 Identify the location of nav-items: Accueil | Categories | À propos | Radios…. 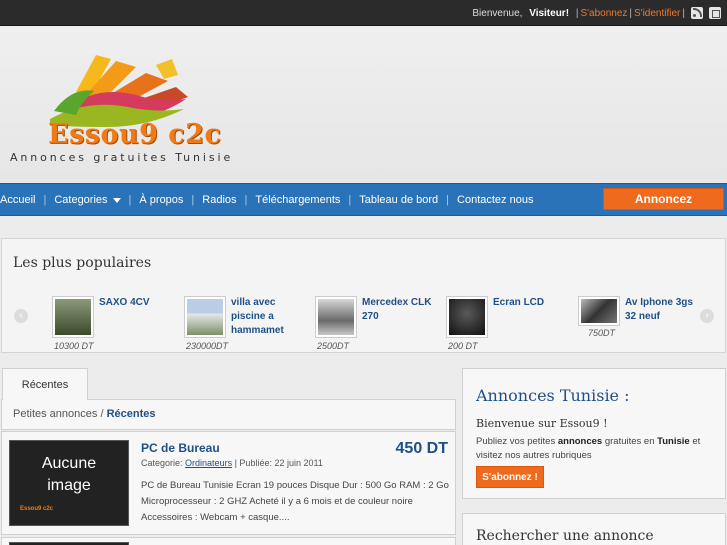
(270, 199).